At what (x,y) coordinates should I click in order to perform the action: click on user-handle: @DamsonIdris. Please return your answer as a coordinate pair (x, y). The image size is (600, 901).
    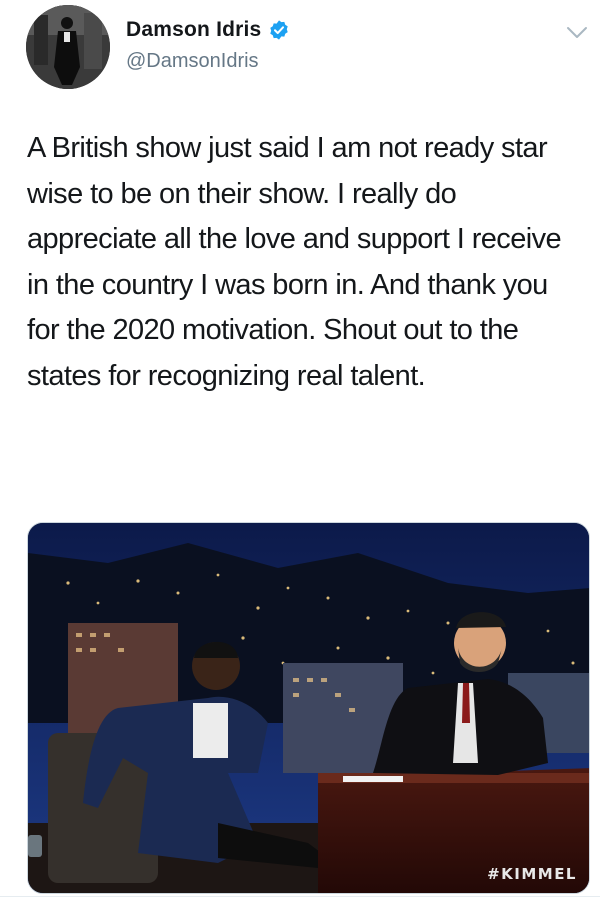
    Looking at the image, I should click on (192, 61).